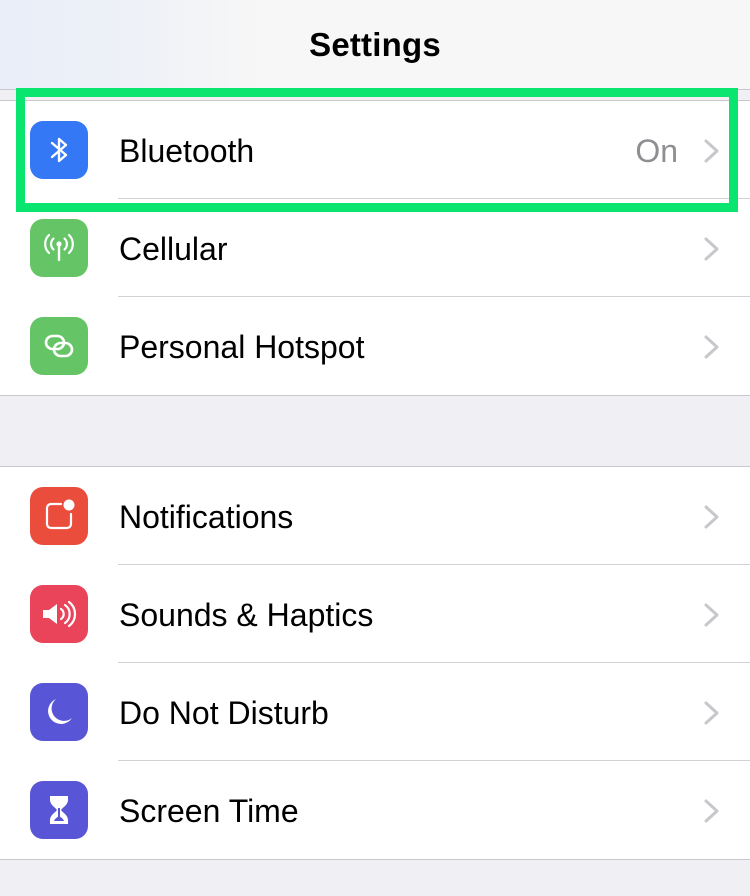  Describe the element at coordinates (209, 811) in the screenshot. I see `row-label: Screen Time` at that location.